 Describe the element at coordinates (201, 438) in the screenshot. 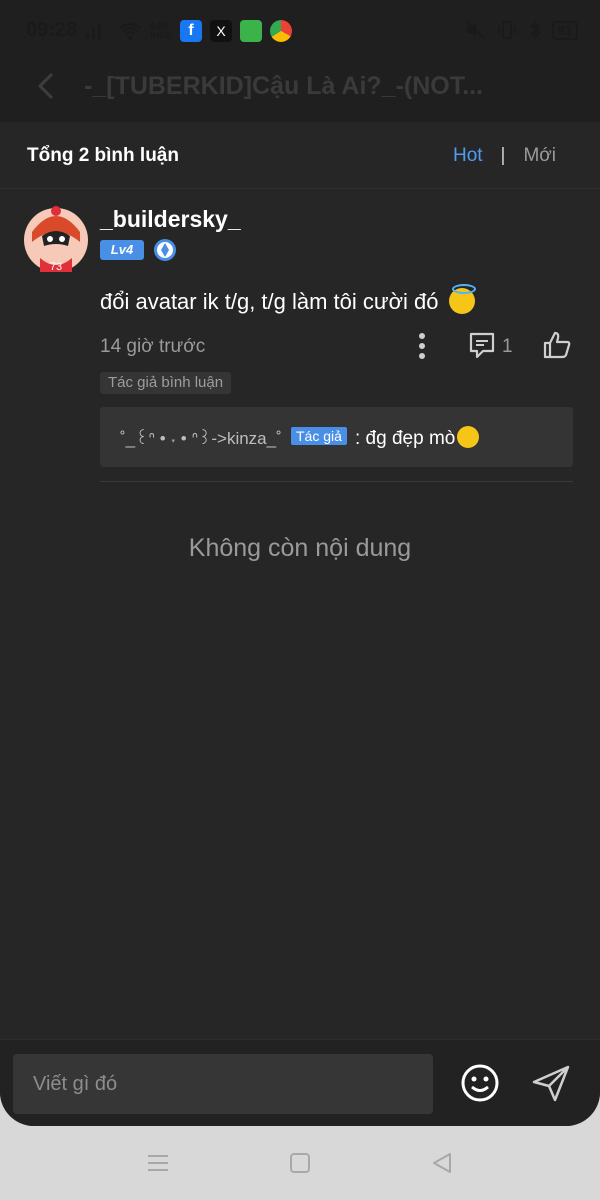

I see `reply-username: ˚_꒰ᐢ • ˕ • ᐢ꒱->kinza_˚` at that location.